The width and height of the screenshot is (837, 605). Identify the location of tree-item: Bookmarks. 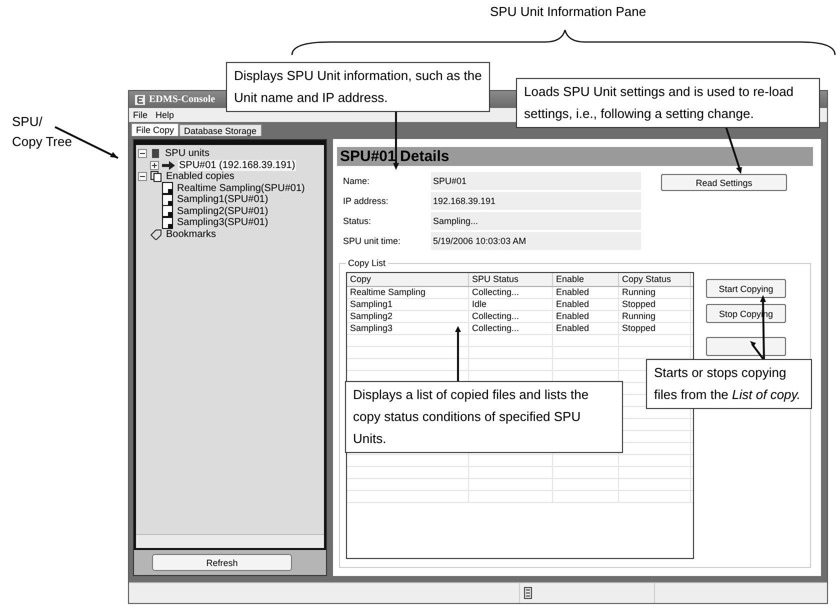
(191, 234).